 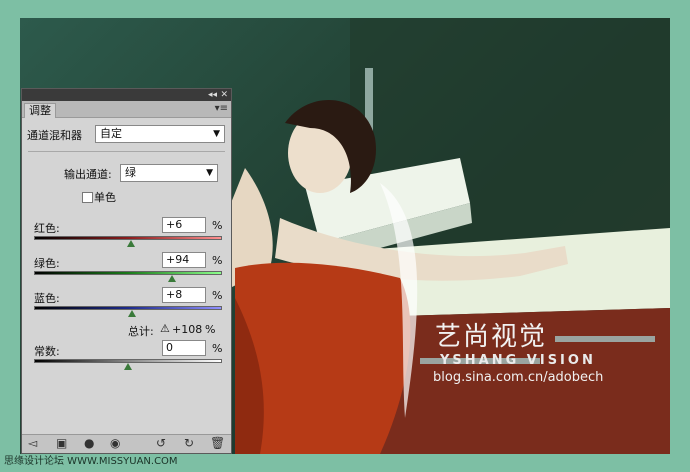 I want to click on clip-layer-icon: ▣, so click(x=61, y=443).